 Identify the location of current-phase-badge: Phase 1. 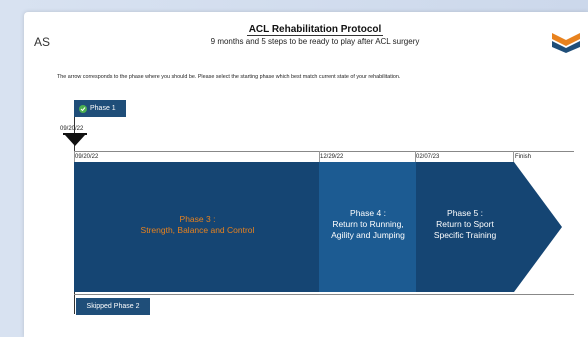
(100, 108).